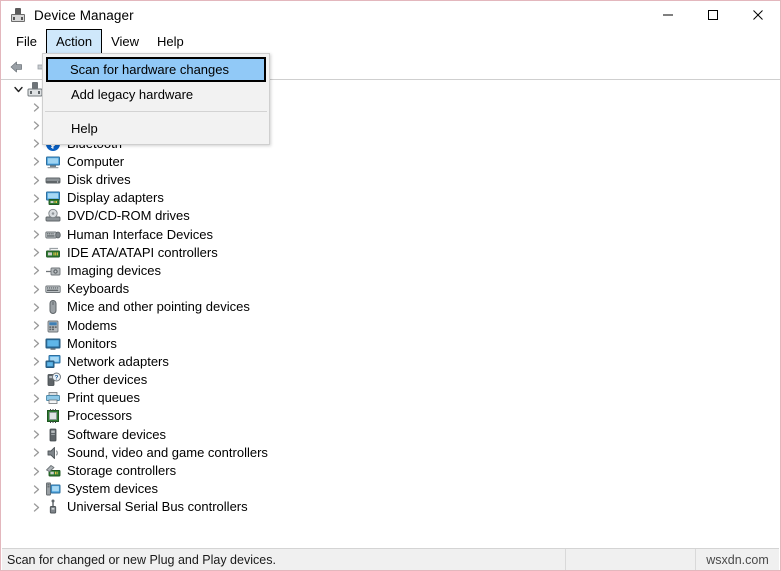 The width and height of the screenshot is (781, 571). I want to click on maximize-button, so click(712, 15).